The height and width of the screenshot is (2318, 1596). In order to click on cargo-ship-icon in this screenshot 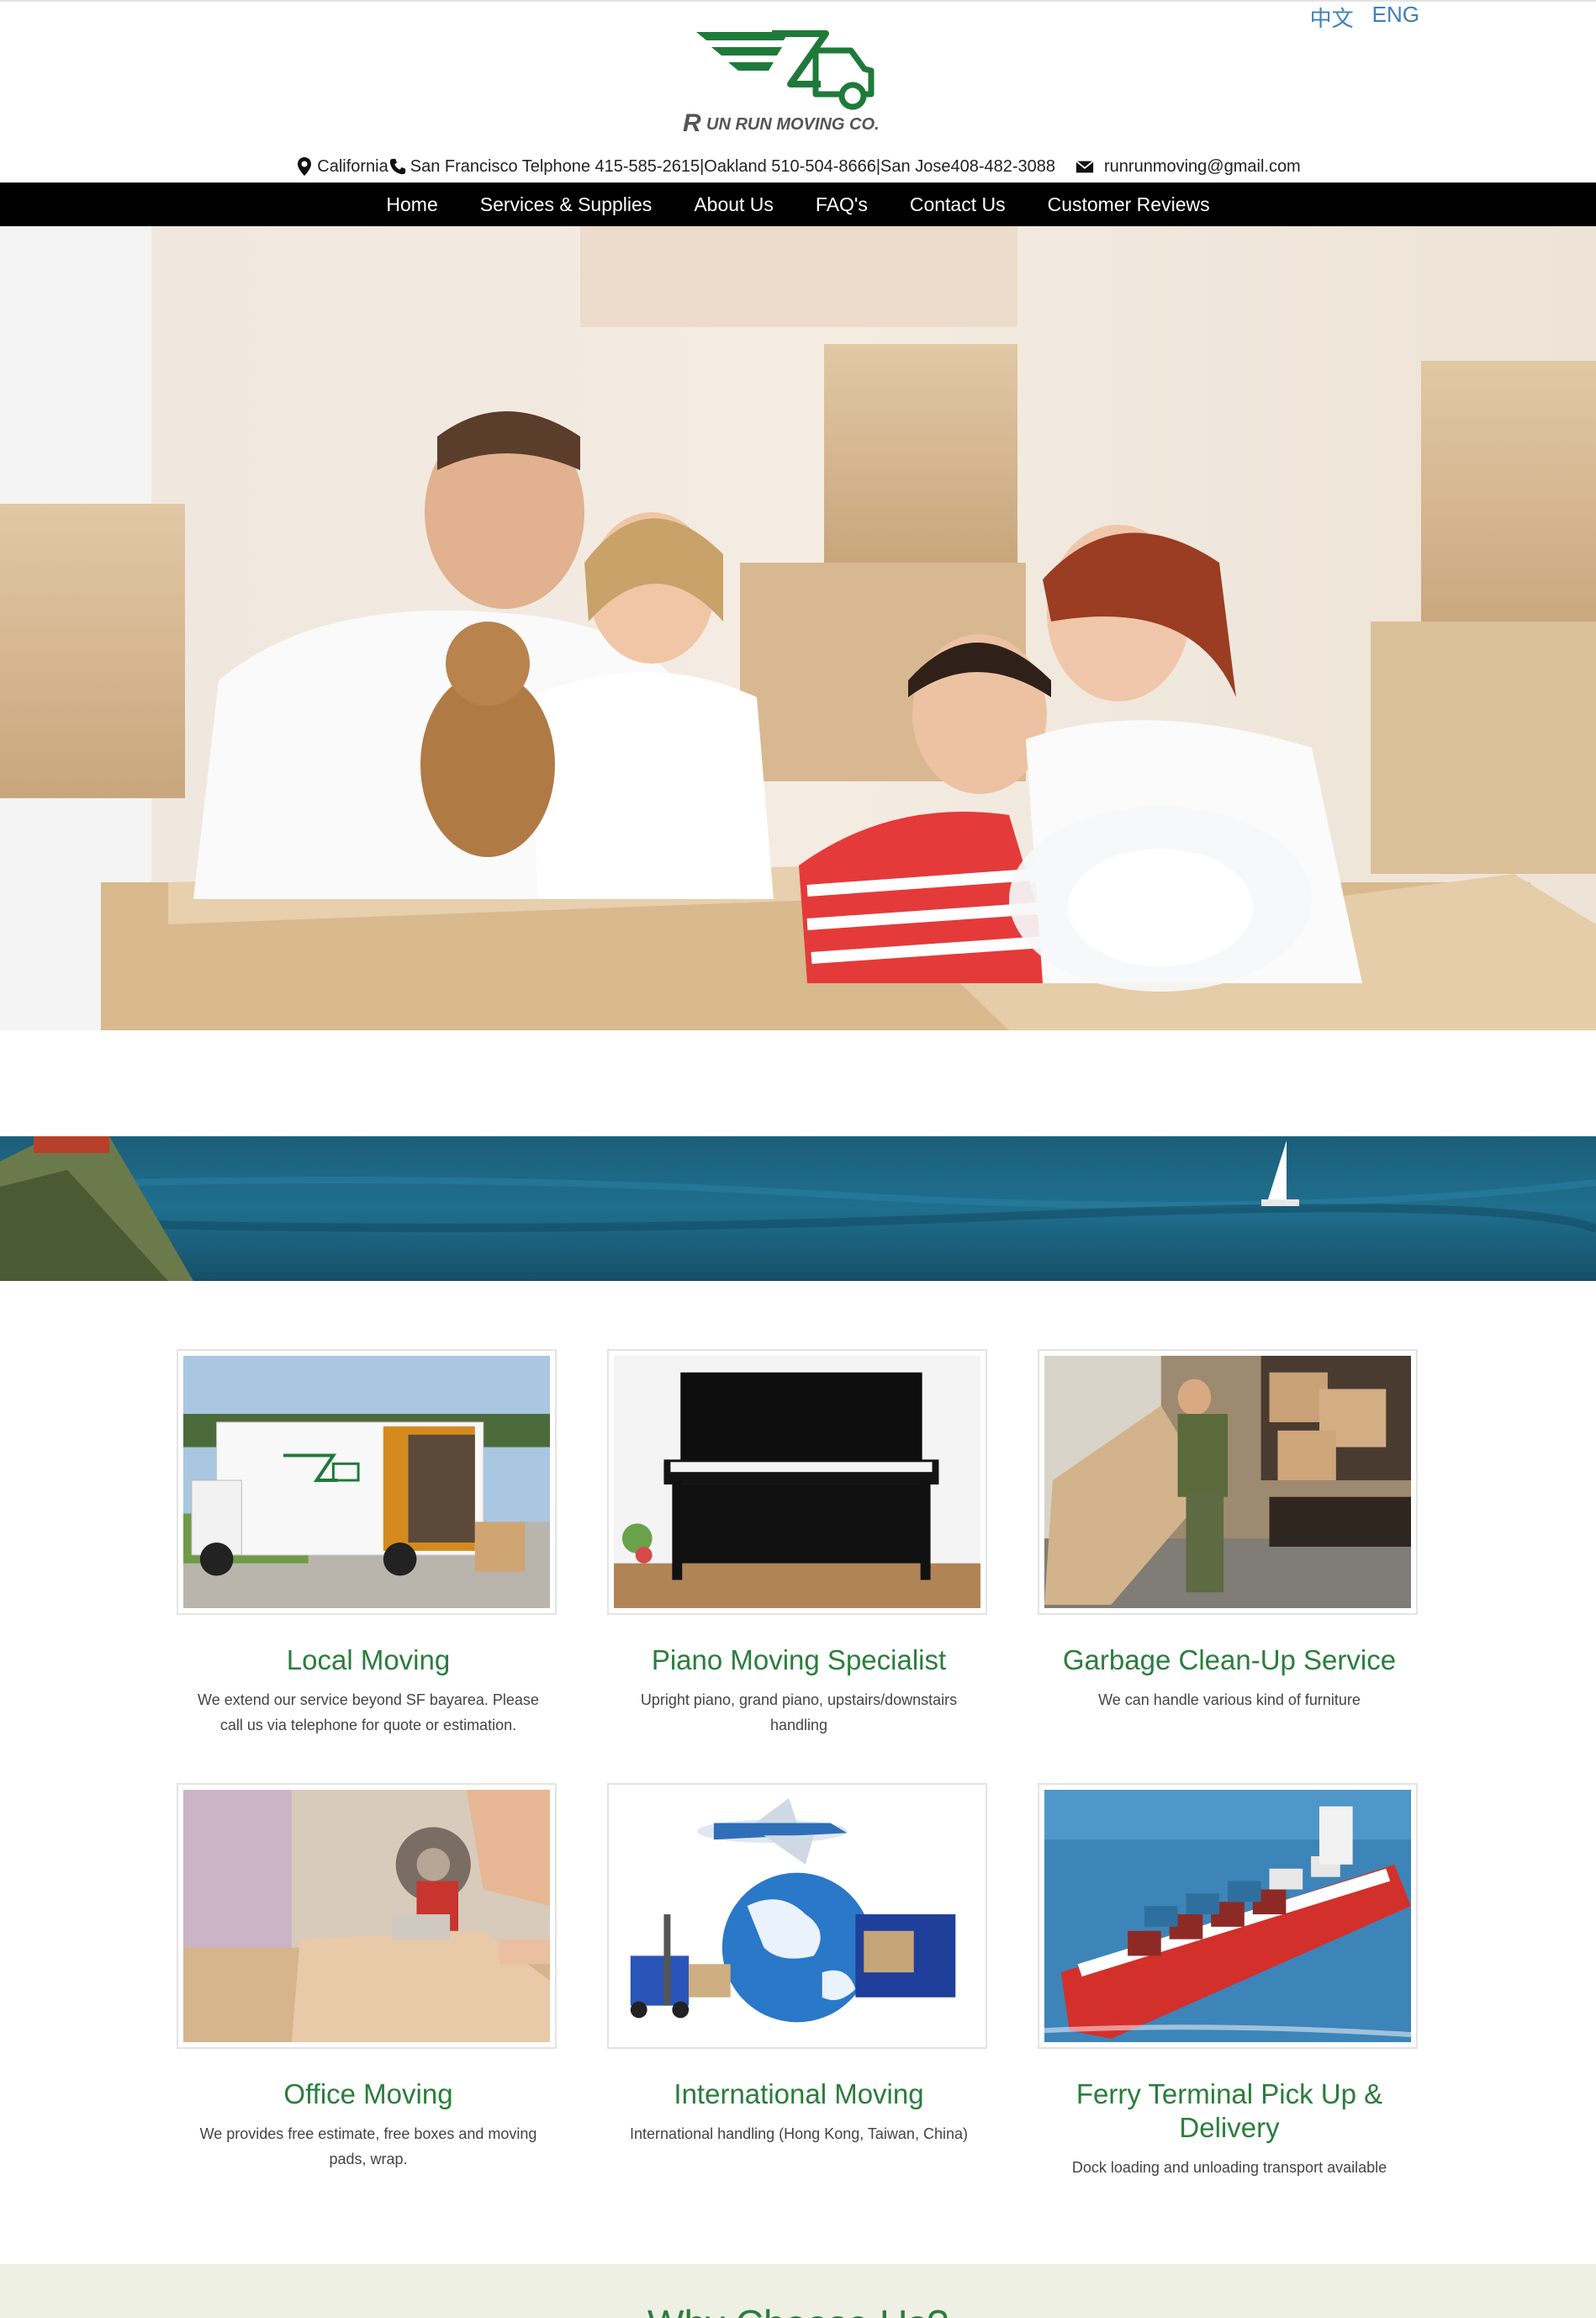, I will do `click(1227, 1916)`.